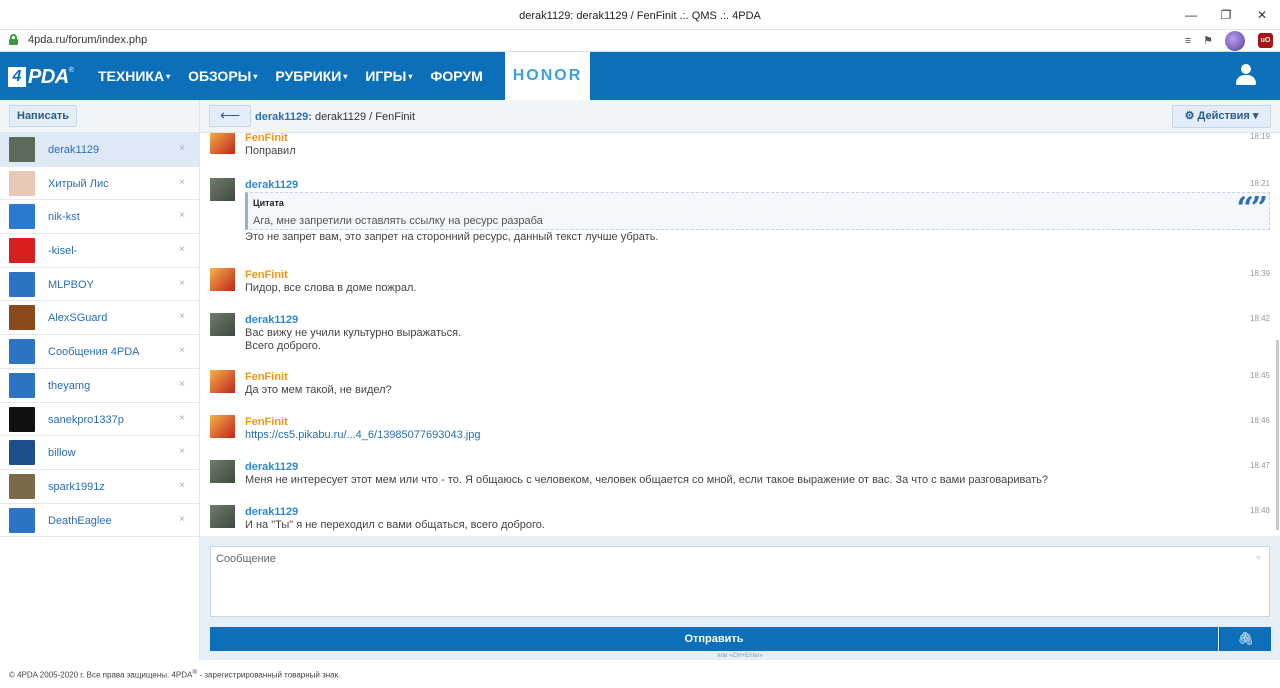 The height and width of the screenshot is (688, 1280). What do you see at coordinates (456, 76) in the screenshot?
I see `nav-item-forum: ФОРУМ` at bounding box center [456, 76].